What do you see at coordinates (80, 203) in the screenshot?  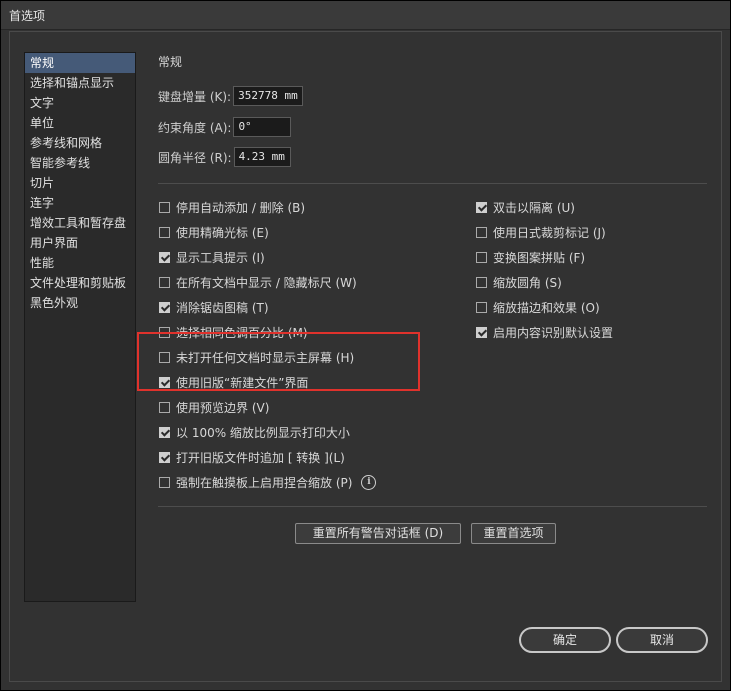 I see `sidebar-item-hyphenation: 连字` at bounding box center [80, 203].